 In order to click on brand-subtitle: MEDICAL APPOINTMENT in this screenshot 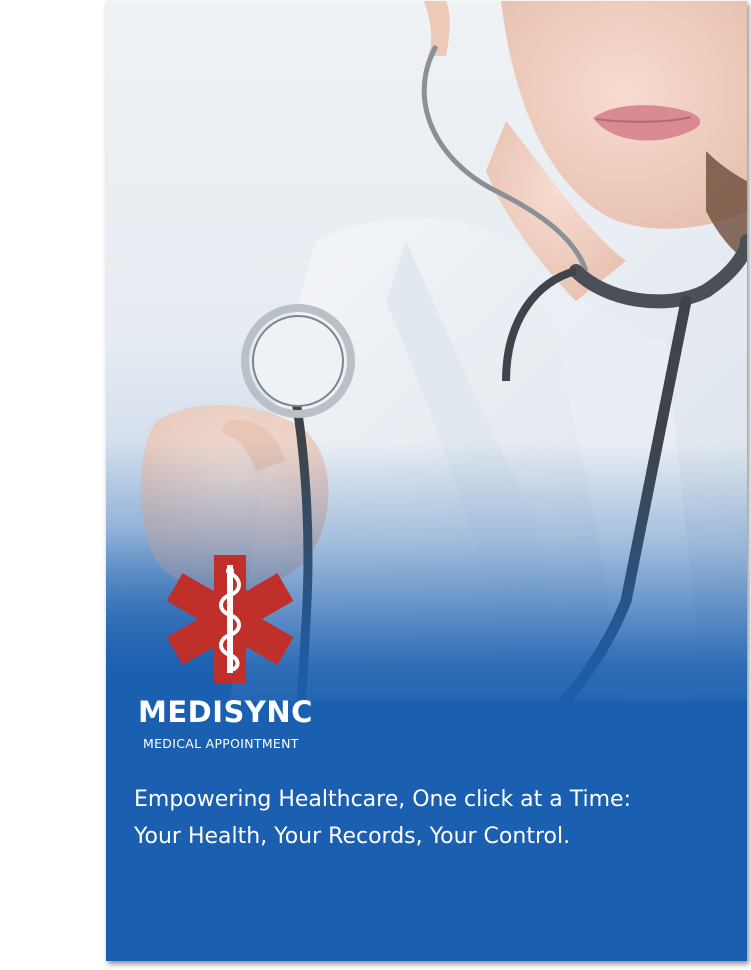, I will do `click(221, 743)`.